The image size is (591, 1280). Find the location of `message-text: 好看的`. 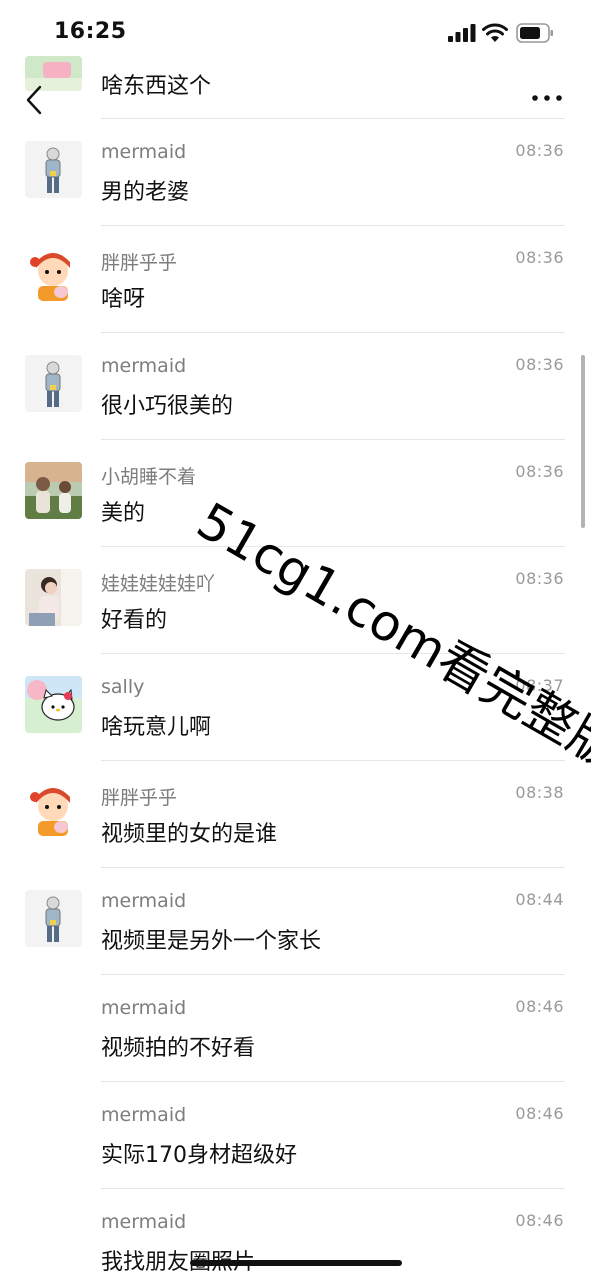

message-text: 好看的 is located at coordinates (134, 620).